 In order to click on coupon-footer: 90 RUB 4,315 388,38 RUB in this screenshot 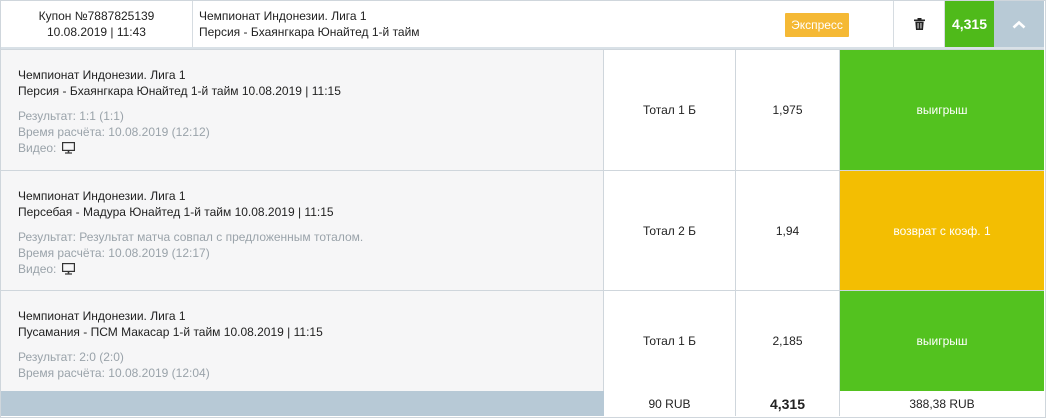, I will do `click(522, 403)`.